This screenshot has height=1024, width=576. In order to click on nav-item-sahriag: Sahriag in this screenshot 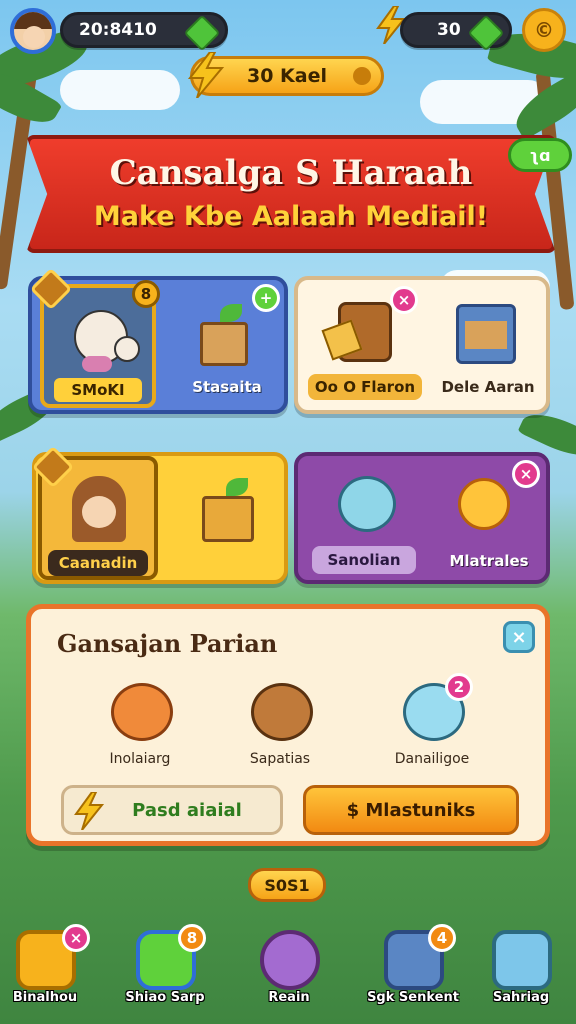, I will do `click(521, 972)`.